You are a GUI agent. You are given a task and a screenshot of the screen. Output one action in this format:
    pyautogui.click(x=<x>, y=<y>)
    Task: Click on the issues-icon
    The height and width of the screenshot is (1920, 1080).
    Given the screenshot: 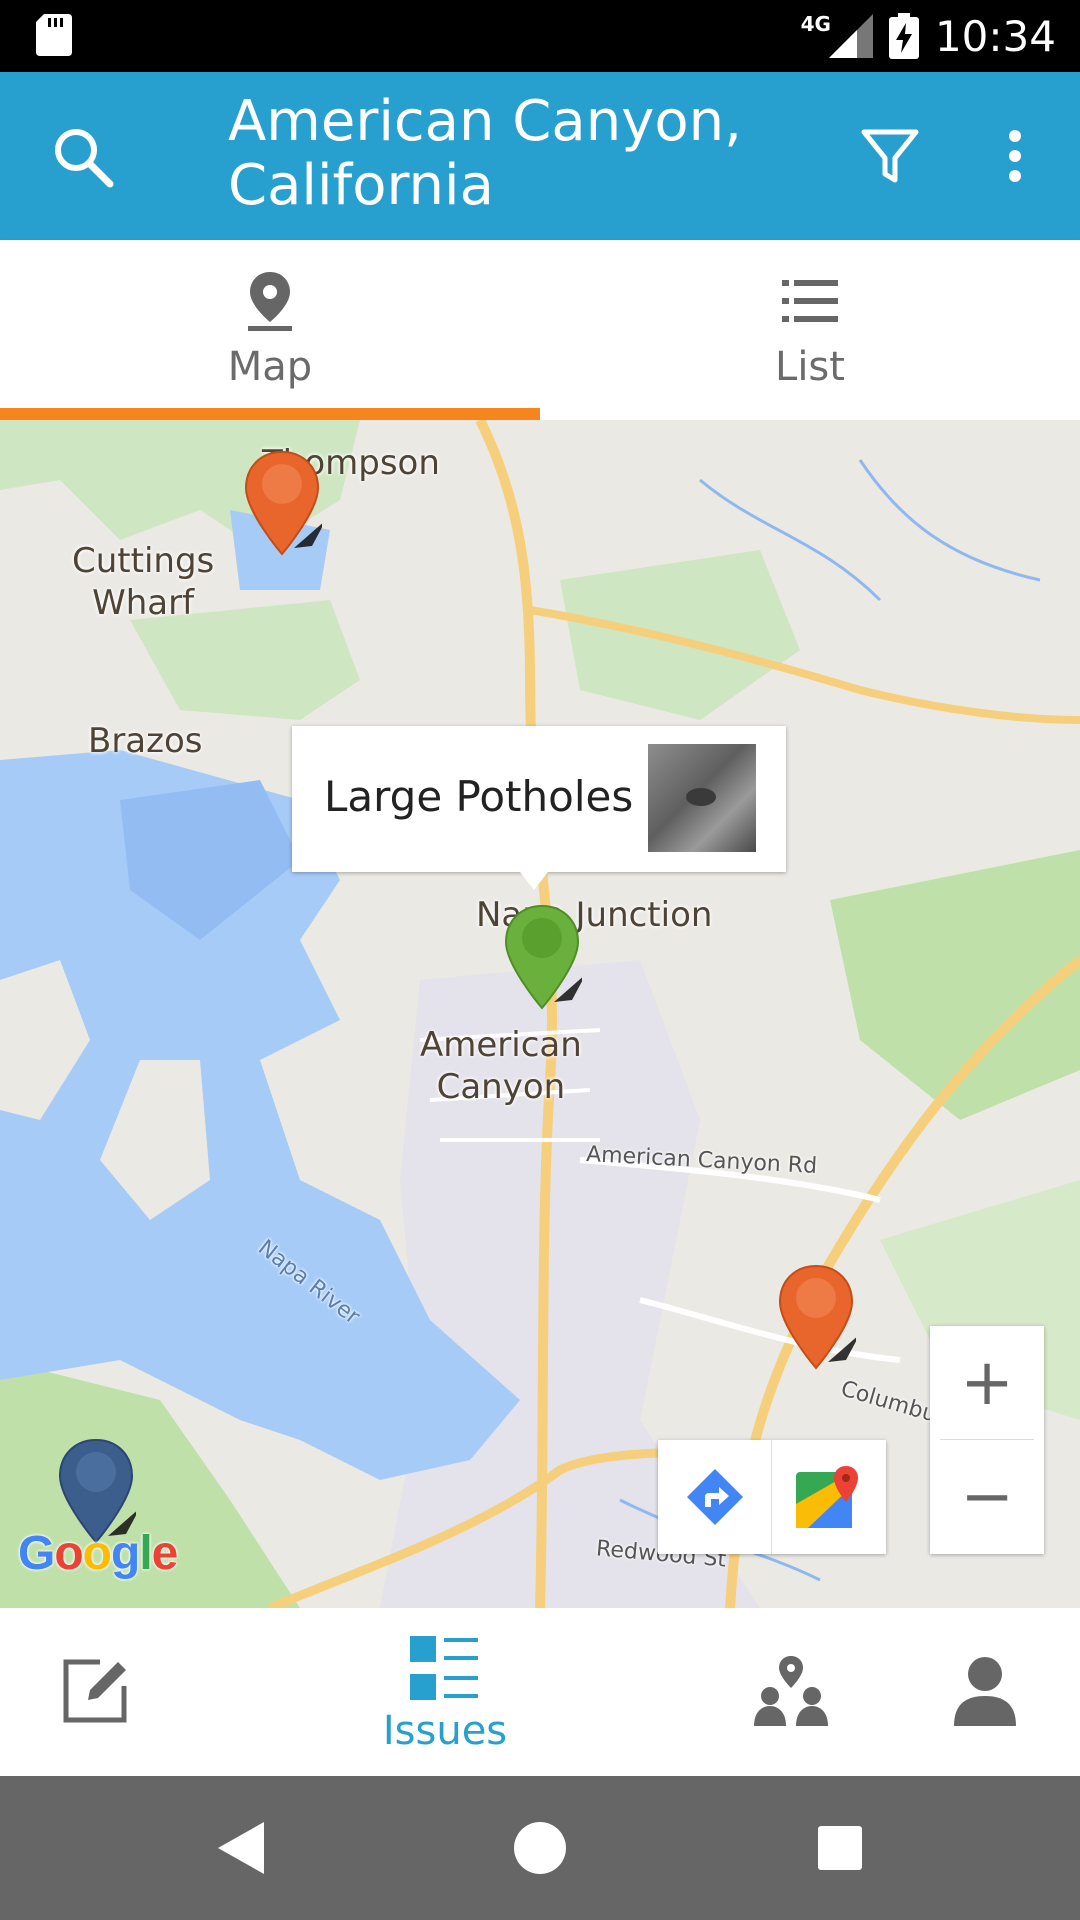 What is the action you would take?
    pyautogui.click(x=444, y=1668)
    